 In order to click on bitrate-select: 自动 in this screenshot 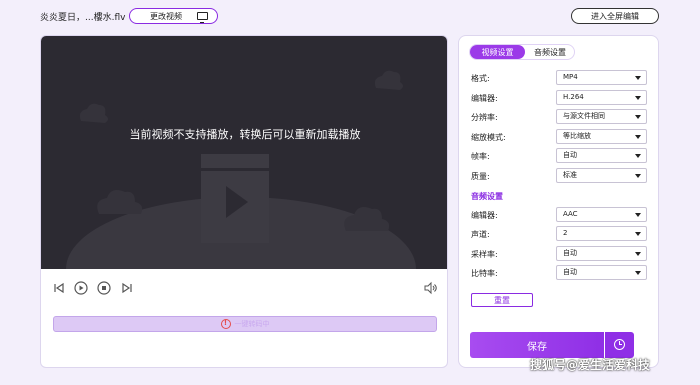, I will do `click(601, 272)`.